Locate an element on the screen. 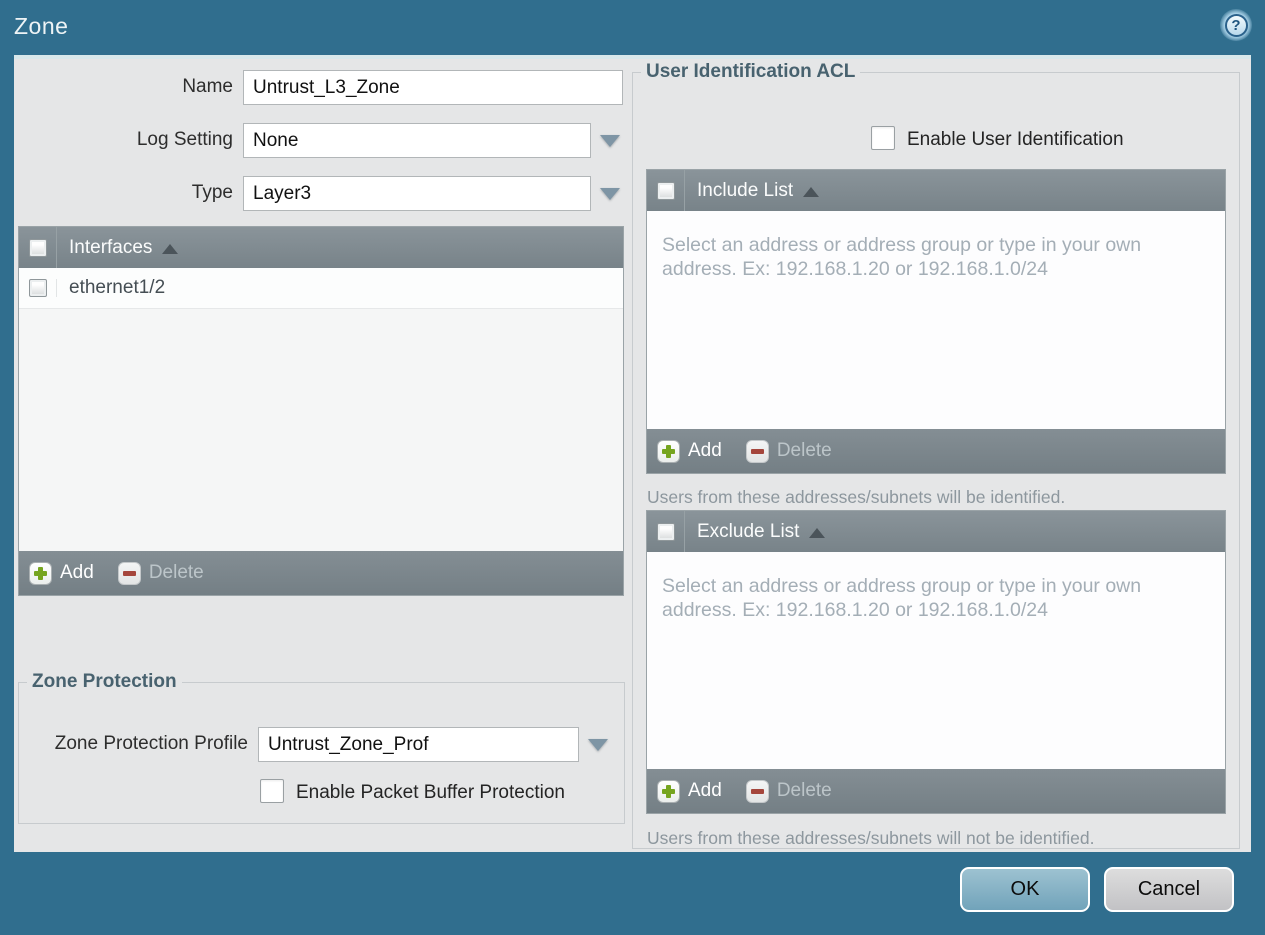  exclude-list-footer: Add Delete is located at coordinates (936, 791).